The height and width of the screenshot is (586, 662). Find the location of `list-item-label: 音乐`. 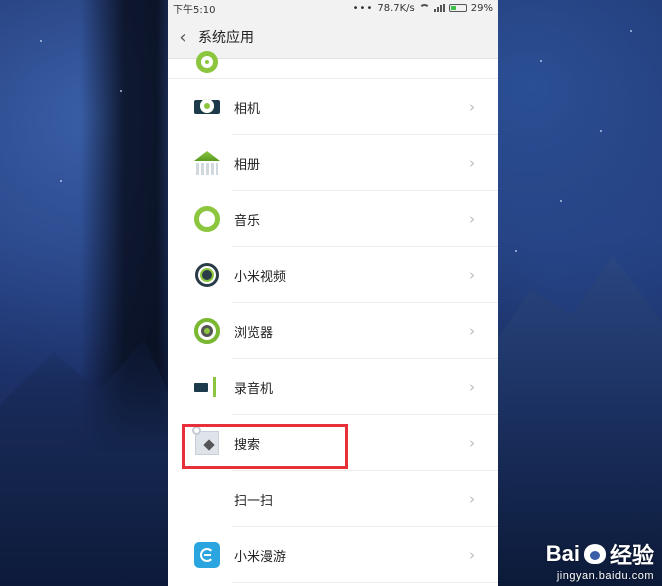

list-item-label: 音乐 is located at coordinates (247, 221).